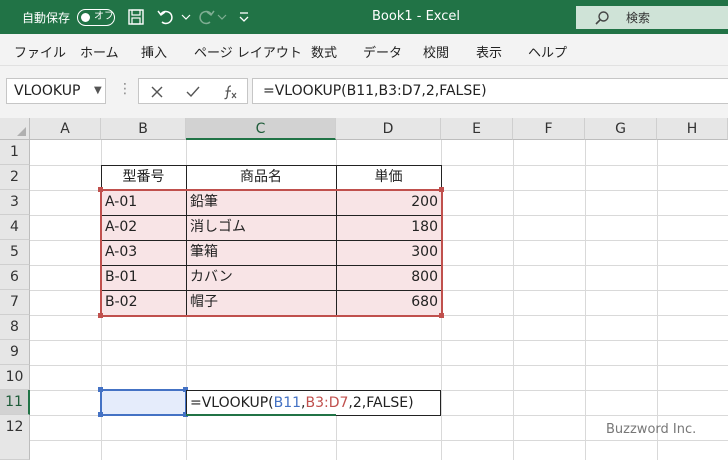 Image resolution: width=728 pixels, height=460 pixels. What do you see at coordinates (98, 90) in the screenshot?
I see `chevron-down-icon: ▼` at bounding box center [98, 90].